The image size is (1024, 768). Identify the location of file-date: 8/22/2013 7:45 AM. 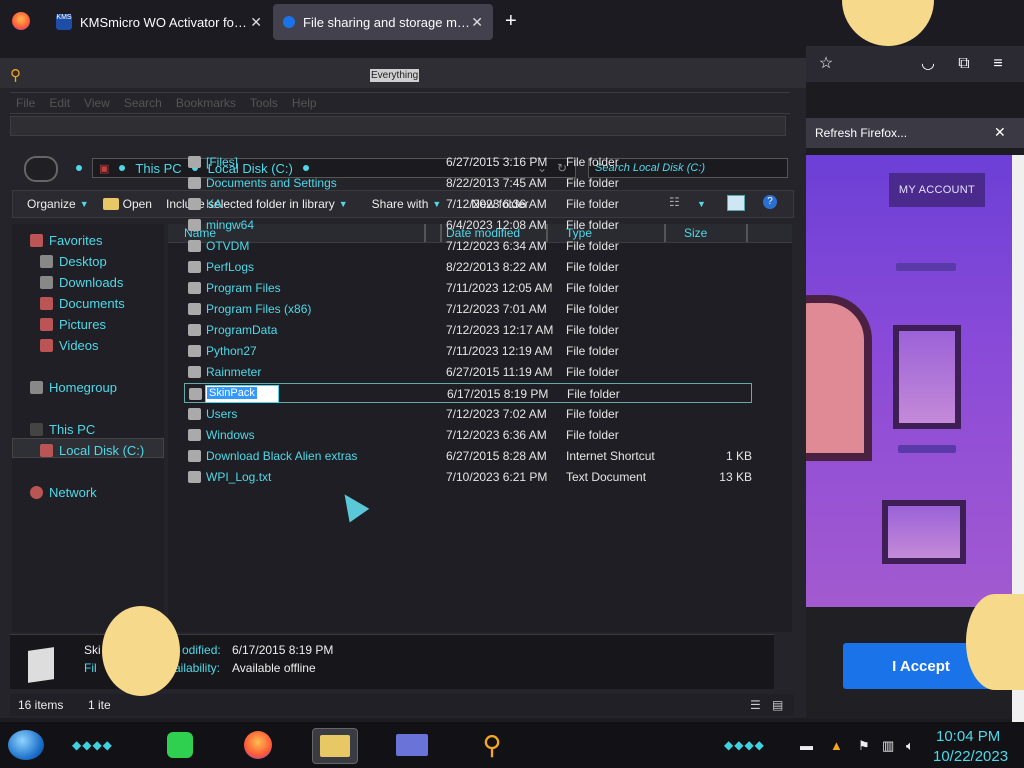
(496, 183).